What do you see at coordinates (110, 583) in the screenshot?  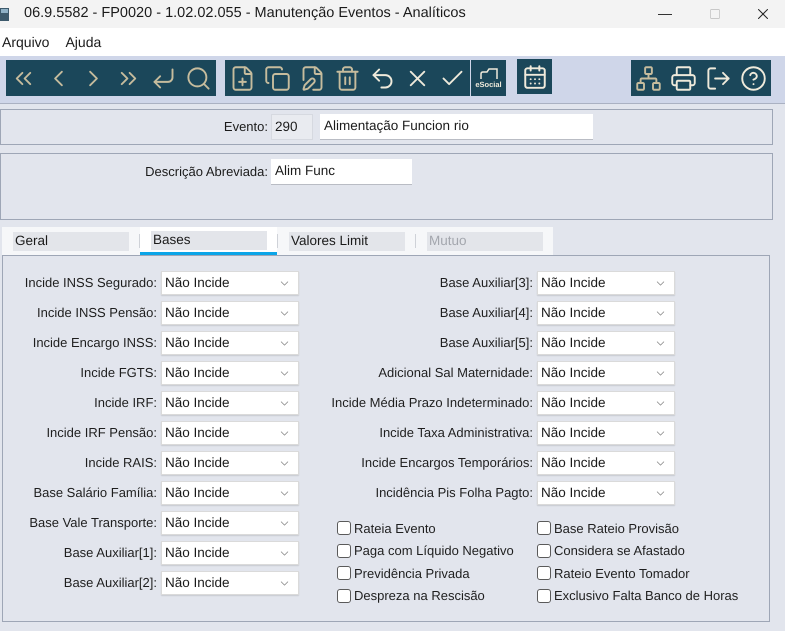 I see `field-label: Base Auxiliar[2]:` at bounding box center [110, 583].